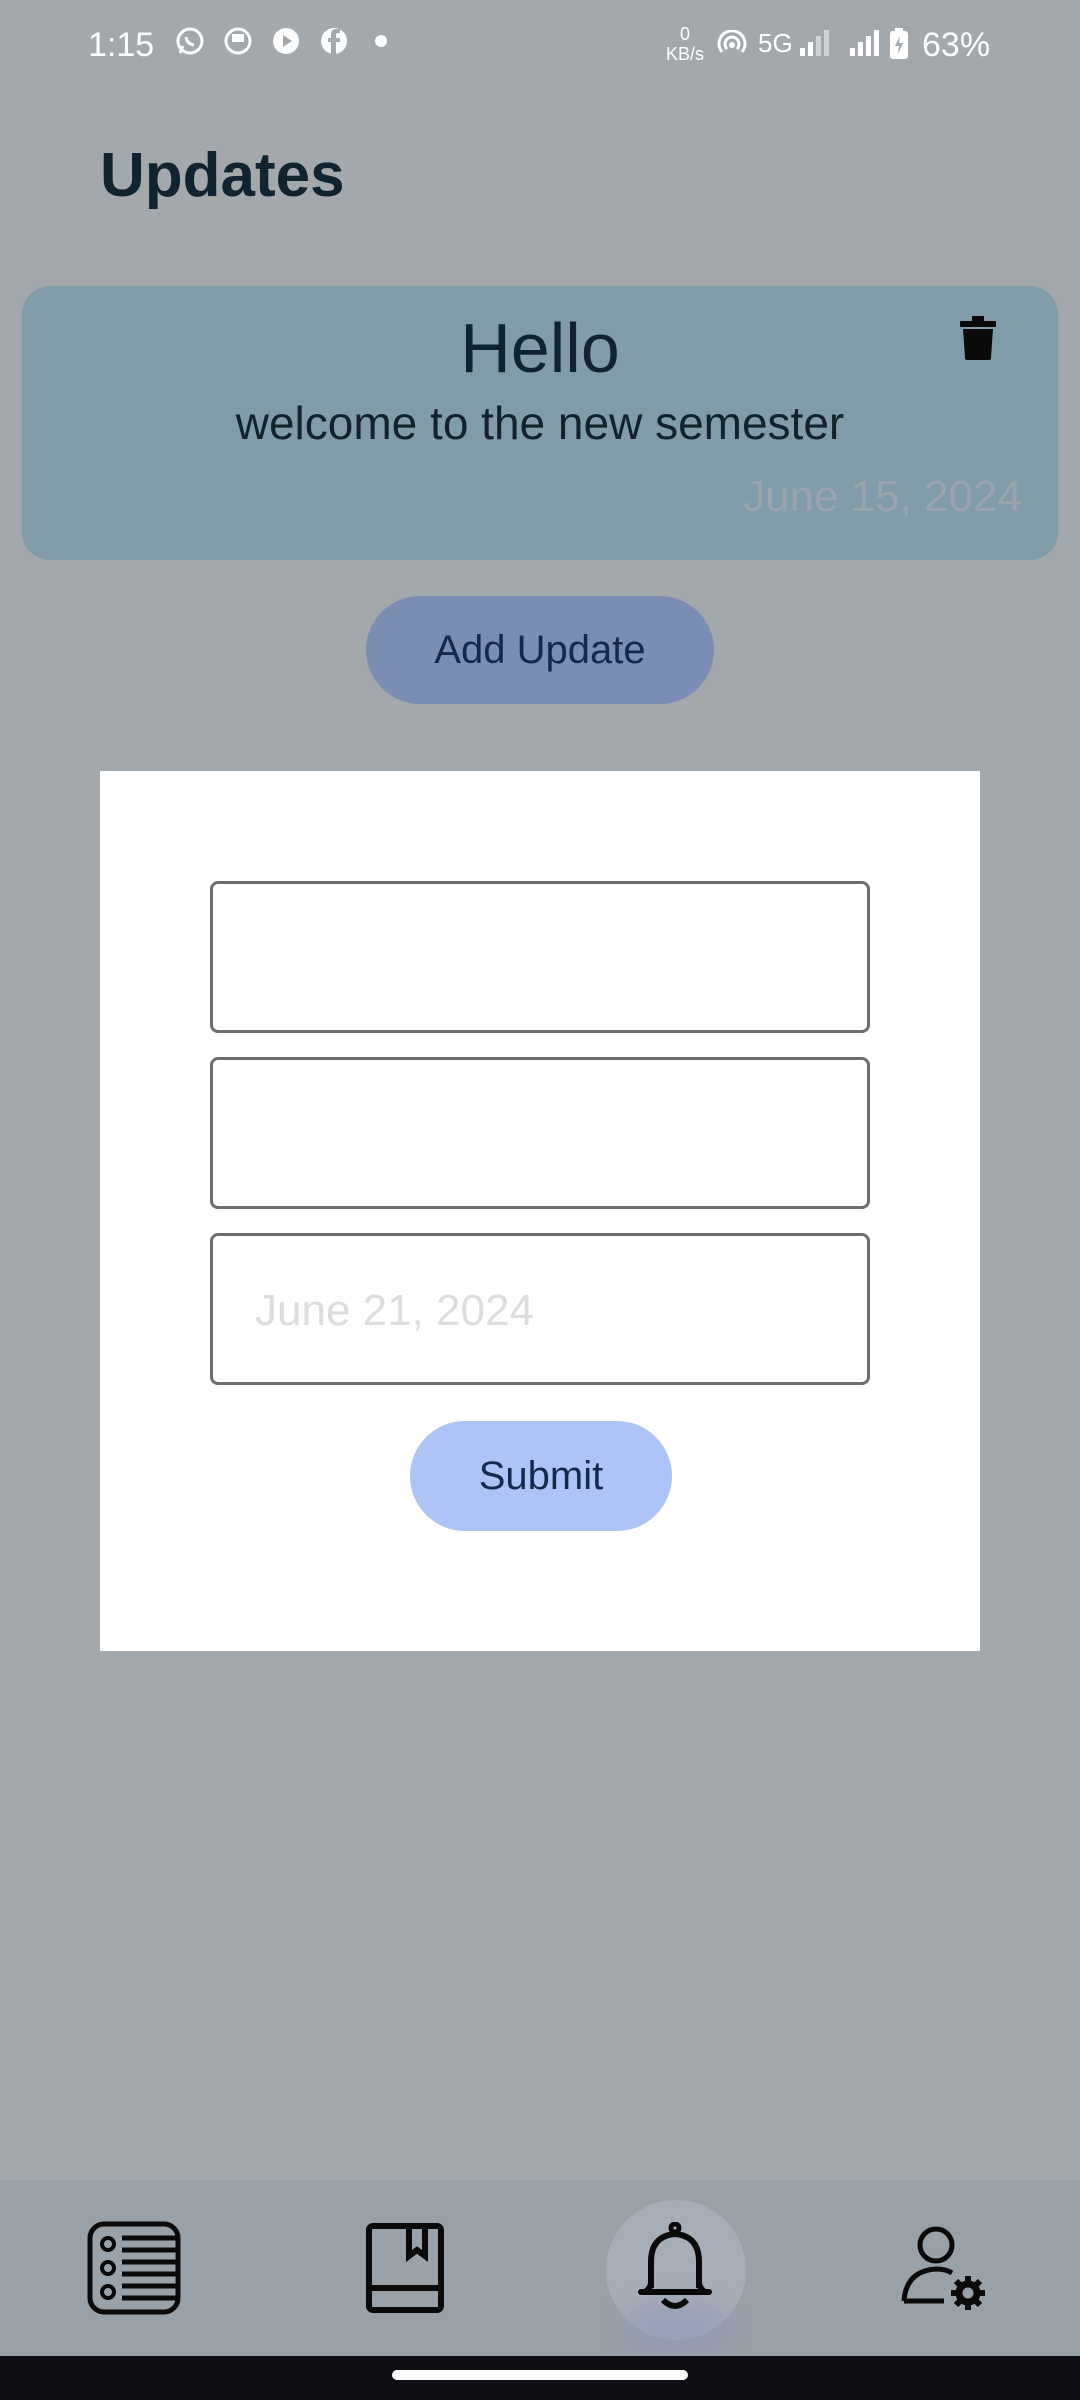 The image size is (1080, 2400). Describe the element at coordinates (899, 43) in the screenshot. I see `battery-charging-icon` at that location.